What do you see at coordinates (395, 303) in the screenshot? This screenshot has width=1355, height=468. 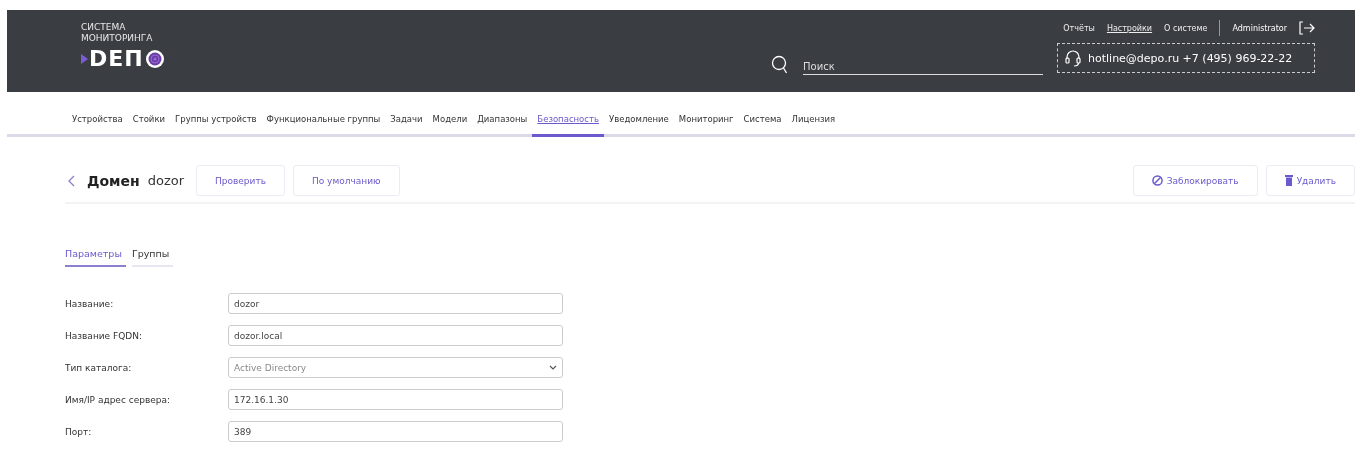 I see `input-field: dozor` at bounding box center [395, 303].